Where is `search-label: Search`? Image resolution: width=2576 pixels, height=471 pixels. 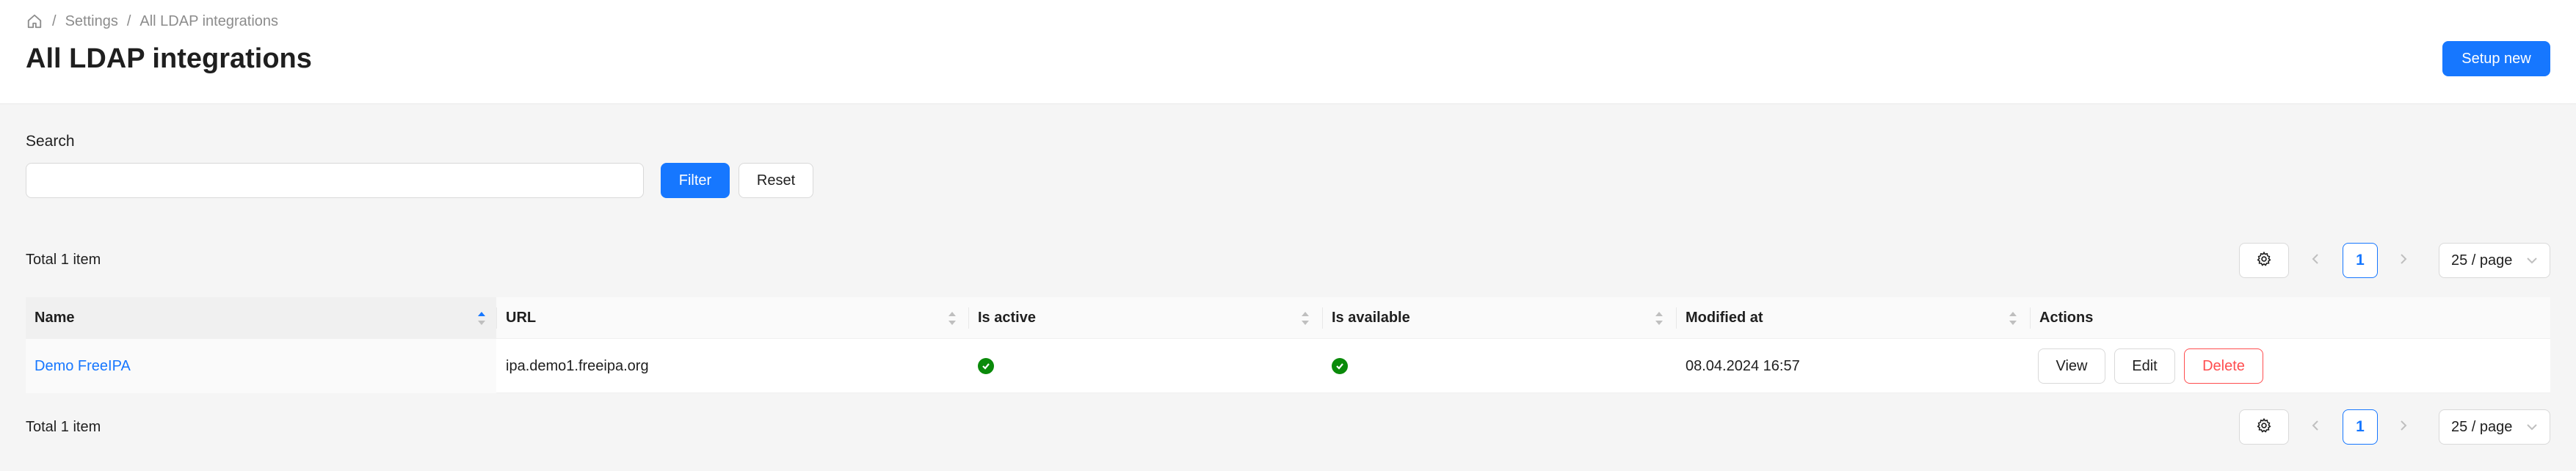
search-label: Search is located at coordinates (51, 141).